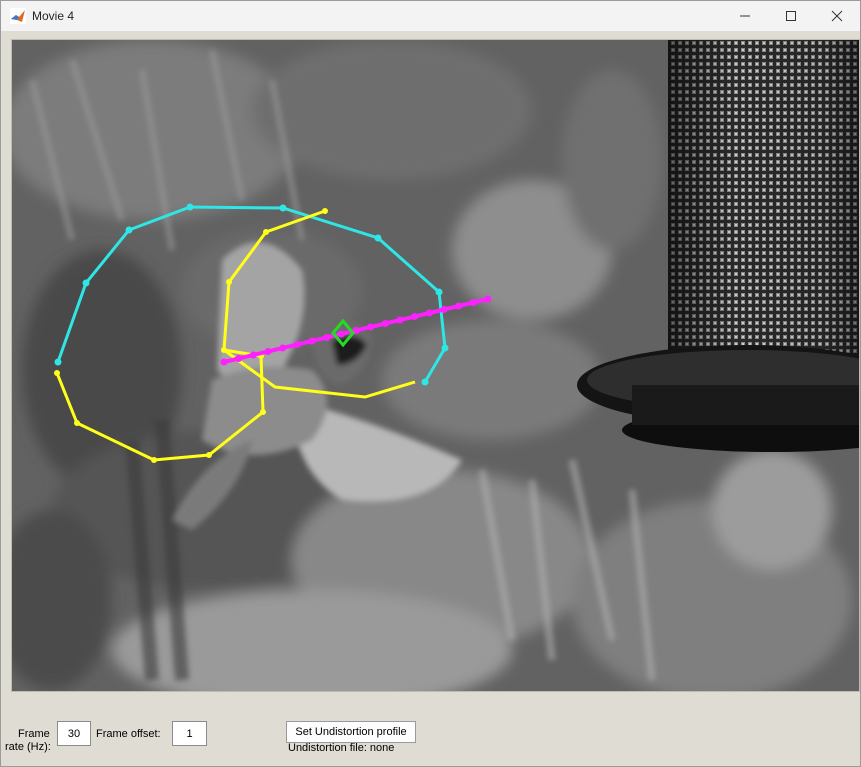  Describe the element at coordinates (341, 748) in the screenshot. I see `undistortion-status: Undistortion file: none` at that location.